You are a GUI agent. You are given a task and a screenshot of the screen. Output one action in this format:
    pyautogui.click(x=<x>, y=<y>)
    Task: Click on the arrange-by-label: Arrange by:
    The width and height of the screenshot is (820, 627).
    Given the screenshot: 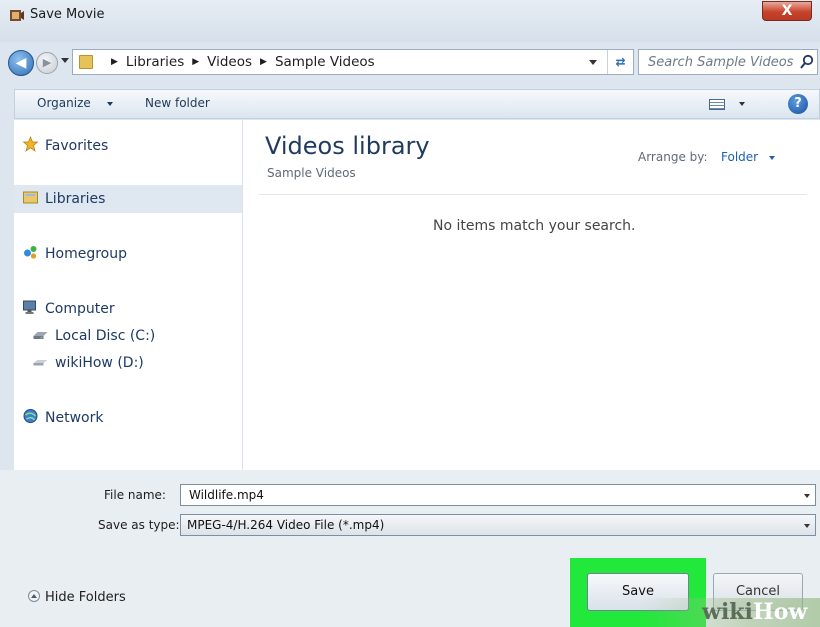 What is the action you would take?
    pyautogui.click(x=673, y=157)
    